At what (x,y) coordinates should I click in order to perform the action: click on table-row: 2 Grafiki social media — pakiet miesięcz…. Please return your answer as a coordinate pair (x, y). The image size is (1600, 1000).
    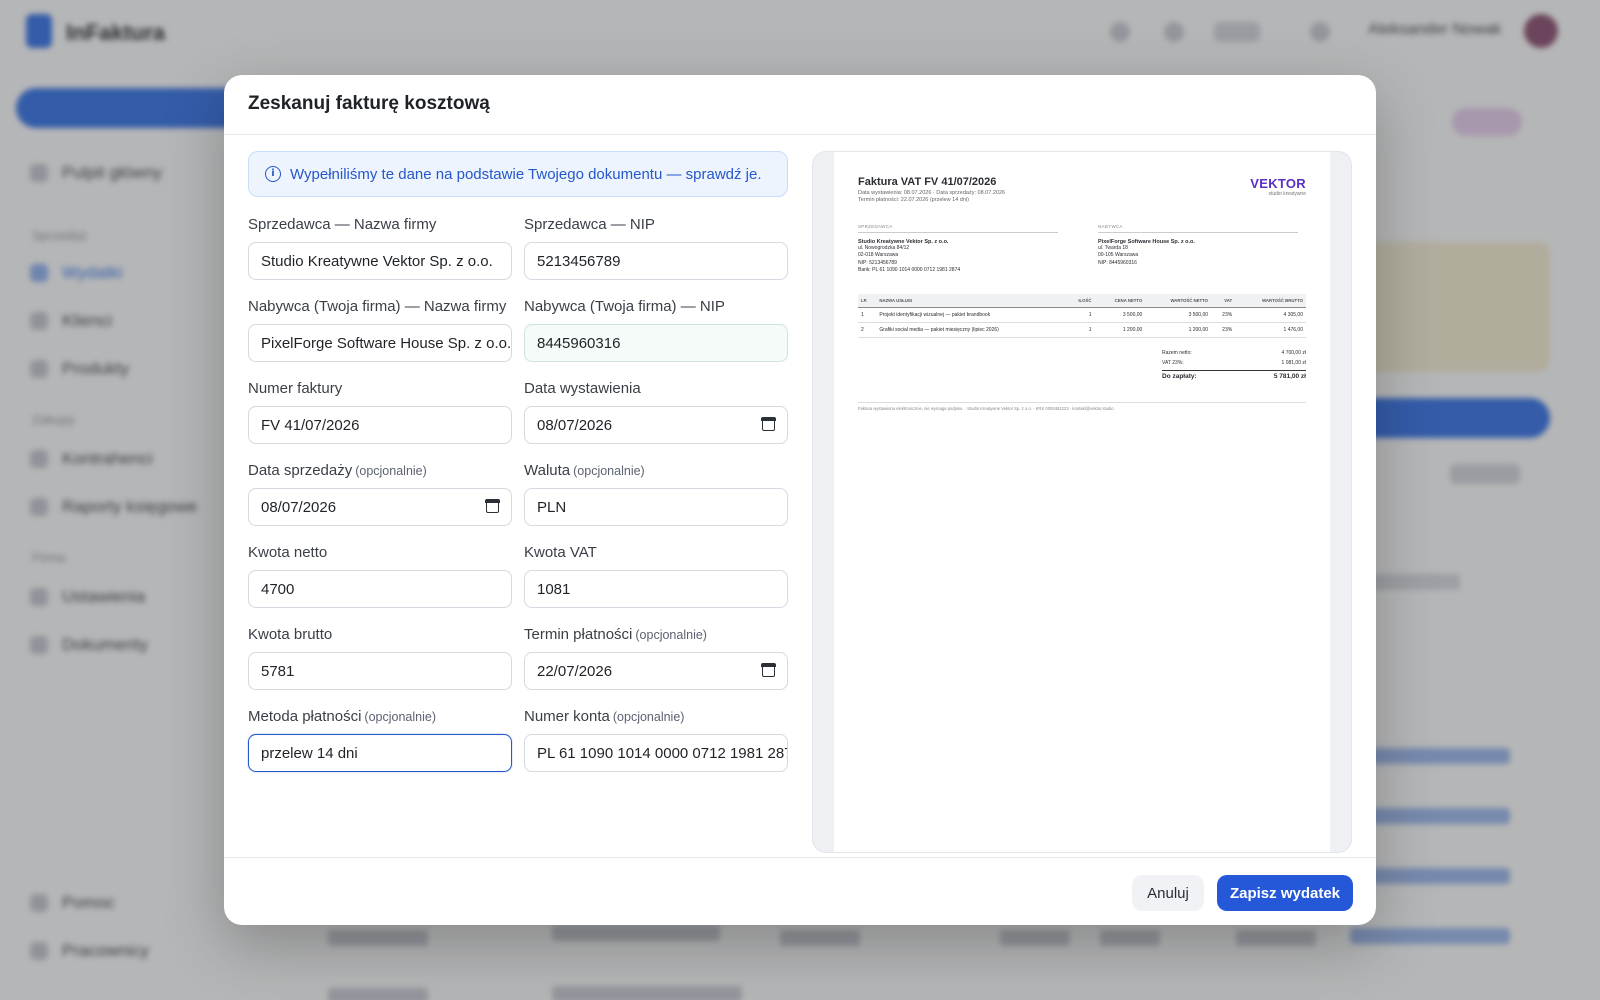
    Looking at the image, I should click on (1082, 330).